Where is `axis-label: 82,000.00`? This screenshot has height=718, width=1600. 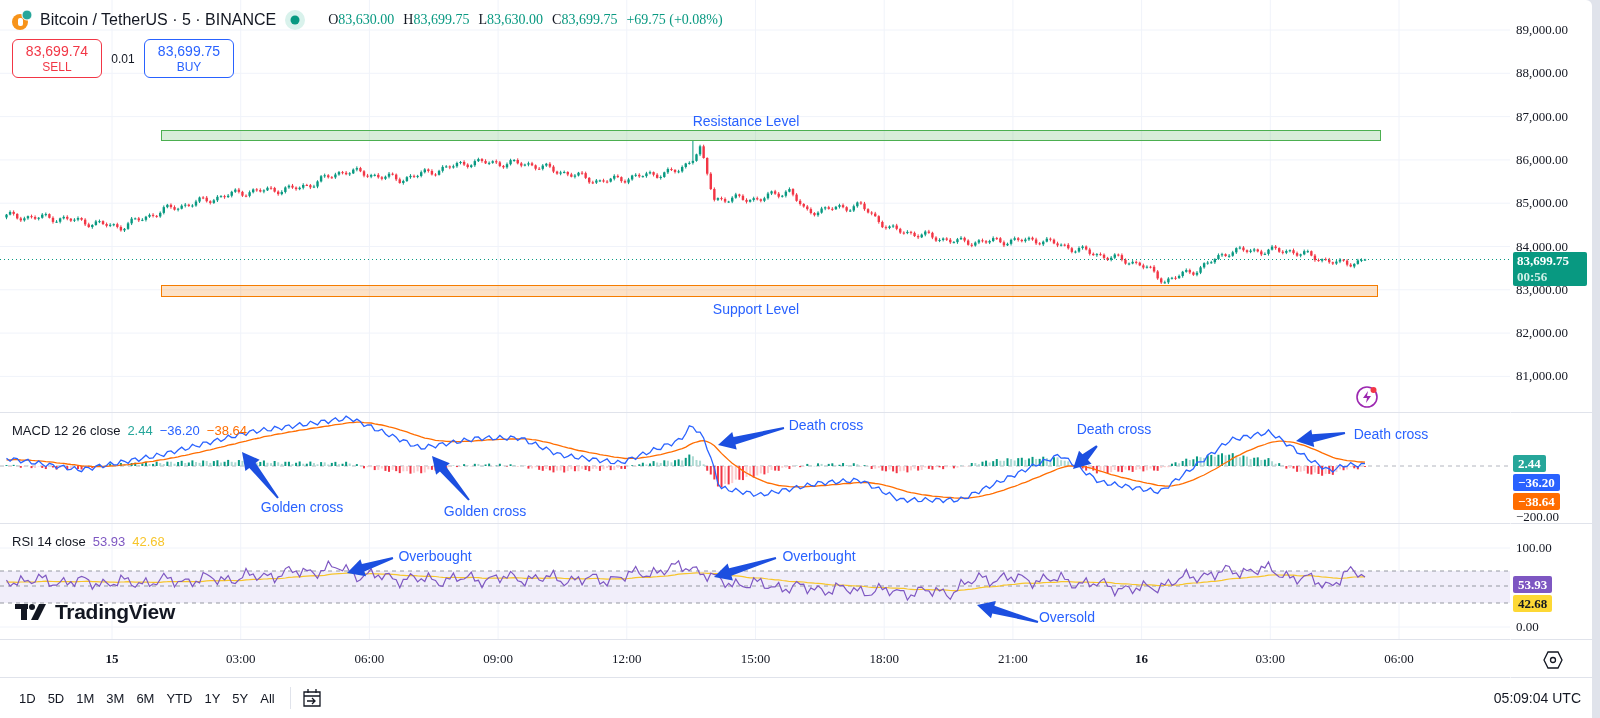 axis-label: 82,000.00 is located at coordinates (1542, 333).